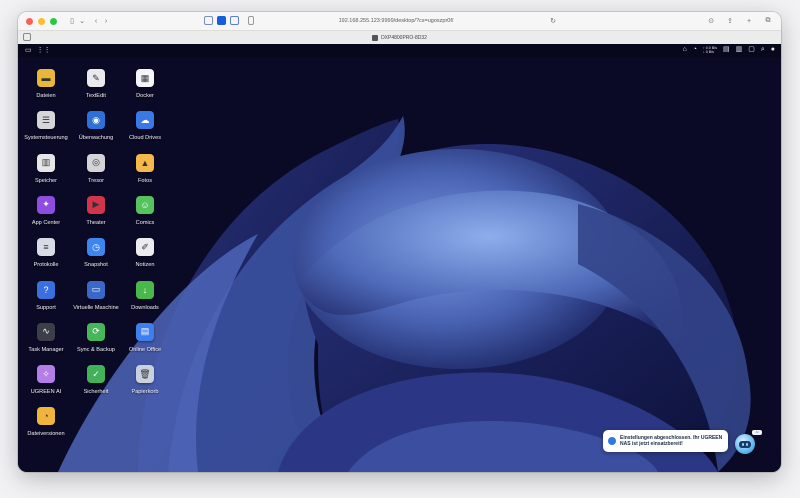 This screenshot has height=498, width=800. Describe the element at coordinates (46, 374) in the screenshot. I see `ugreen-ai-icon: ✧` at that location.